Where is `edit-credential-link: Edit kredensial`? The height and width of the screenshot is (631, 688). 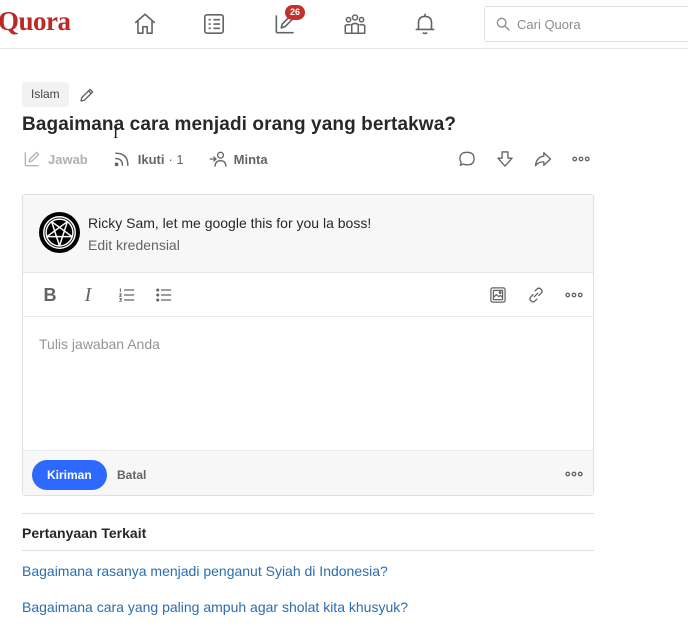 edit-credential-link: Edit kredensial is located at coordinates (134, 245).